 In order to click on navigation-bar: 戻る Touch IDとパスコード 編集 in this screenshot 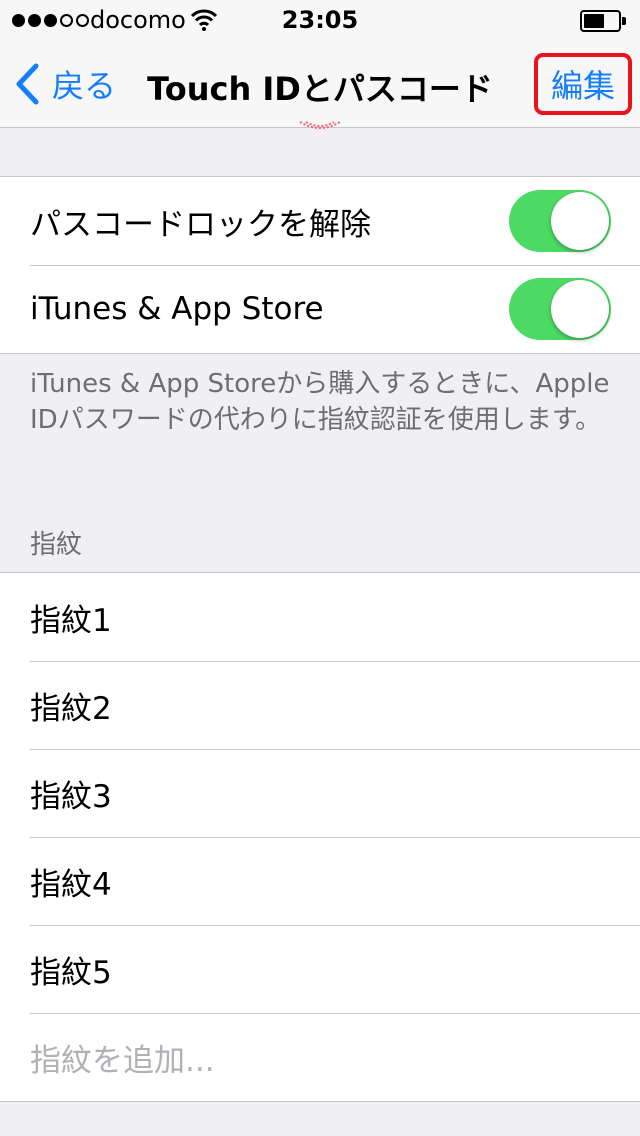, I will do `click(320, 84)`.